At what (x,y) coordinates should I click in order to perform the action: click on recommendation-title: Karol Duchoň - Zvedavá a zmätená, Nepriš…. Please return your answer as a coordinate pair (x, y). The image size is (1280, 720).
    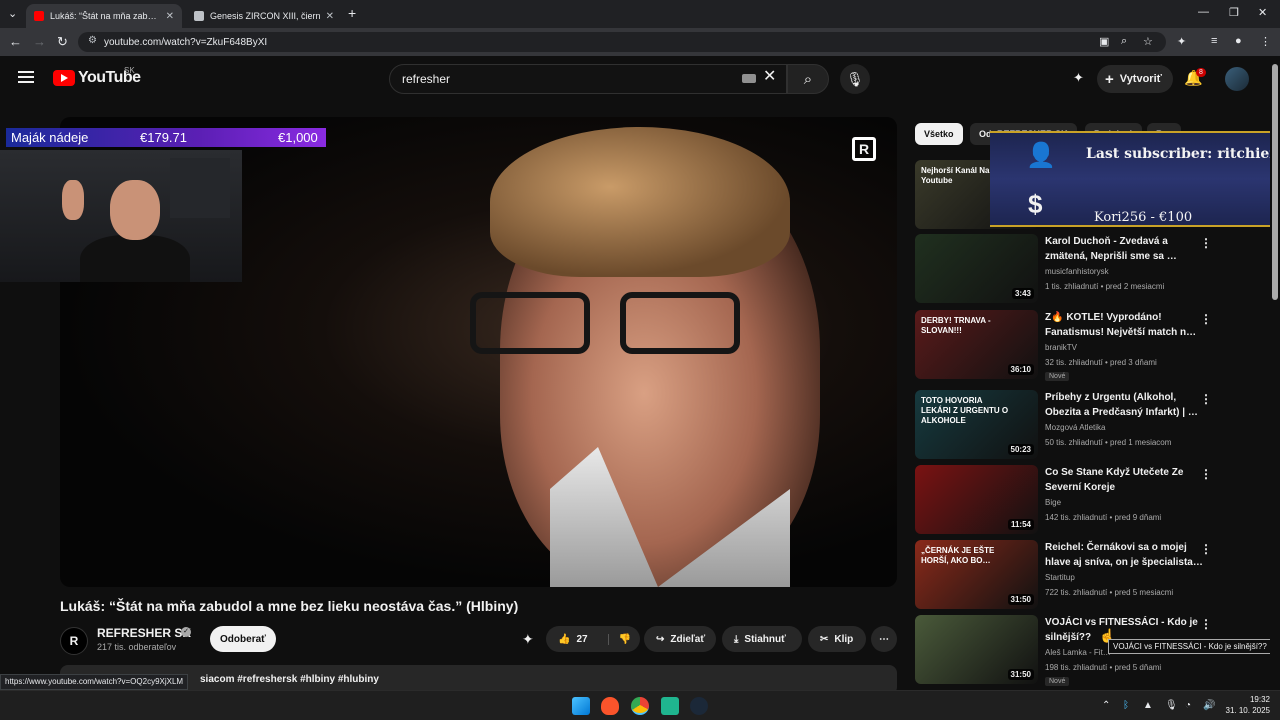
    Looking at the image, I should click on (1125, 249).